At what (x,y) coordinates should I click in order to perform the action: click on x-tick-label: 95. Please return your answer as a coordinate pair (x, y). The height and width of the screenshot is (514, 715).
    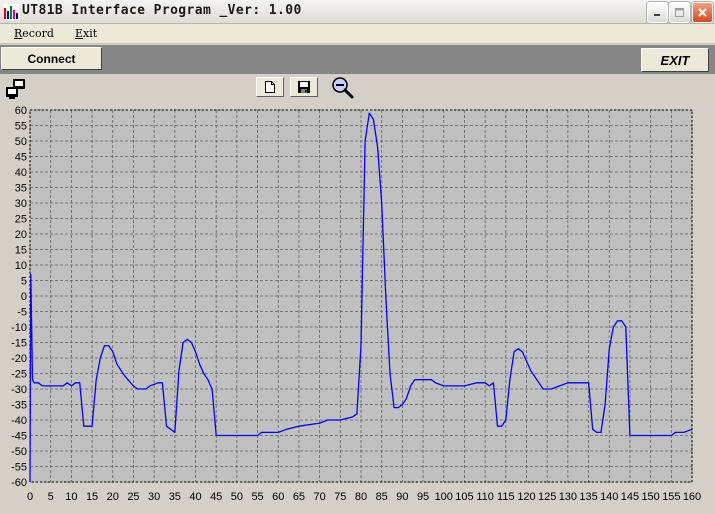
    Looking at the image, I should click on (423, 497).